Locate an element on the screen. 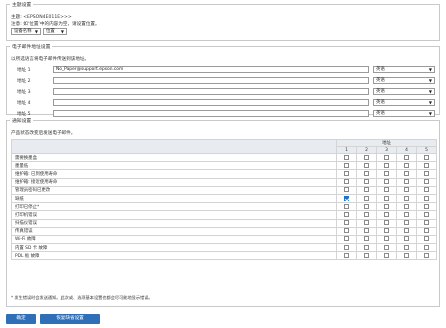  subject-location-select: 位置 ▼ is located at coordinates (55, 31).